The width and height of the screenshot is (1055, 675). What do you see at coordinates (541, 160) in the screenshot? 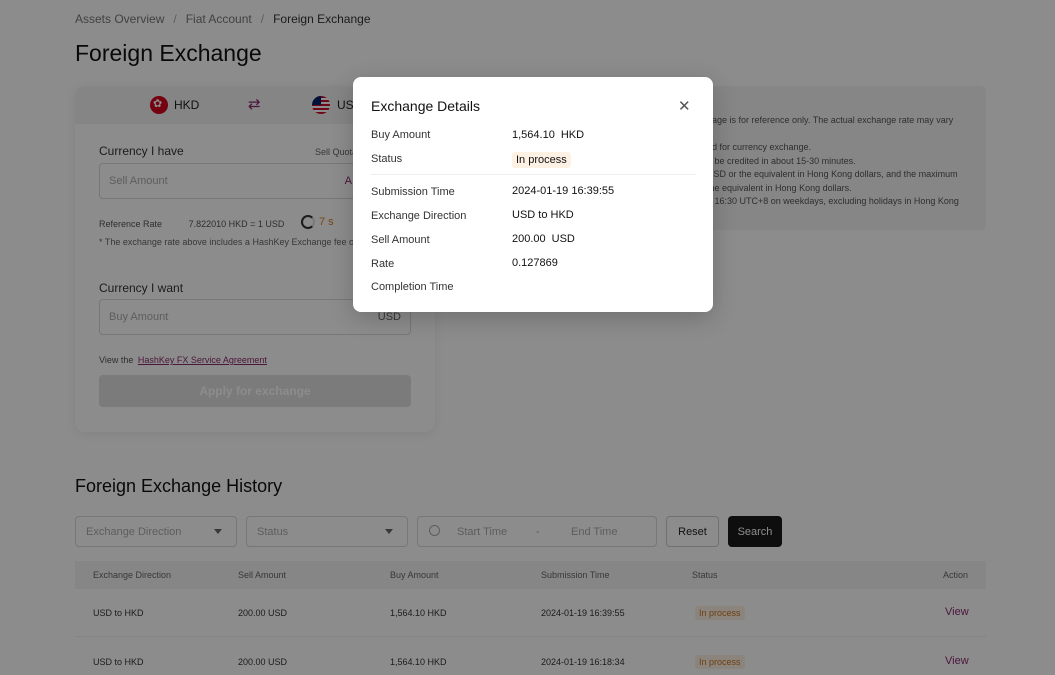
I see `status-badge: In process` at bounding box center [541, 160].